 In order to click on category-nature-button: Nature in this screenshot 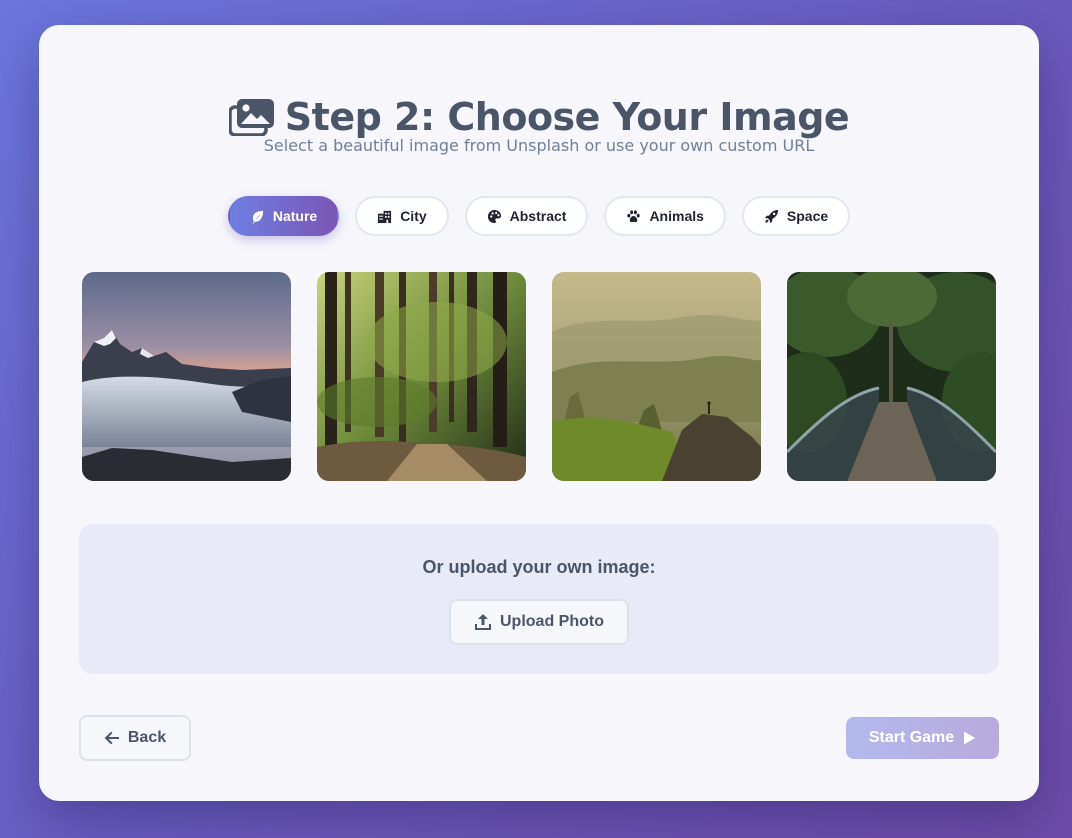, I will do `click(283, 216)`.